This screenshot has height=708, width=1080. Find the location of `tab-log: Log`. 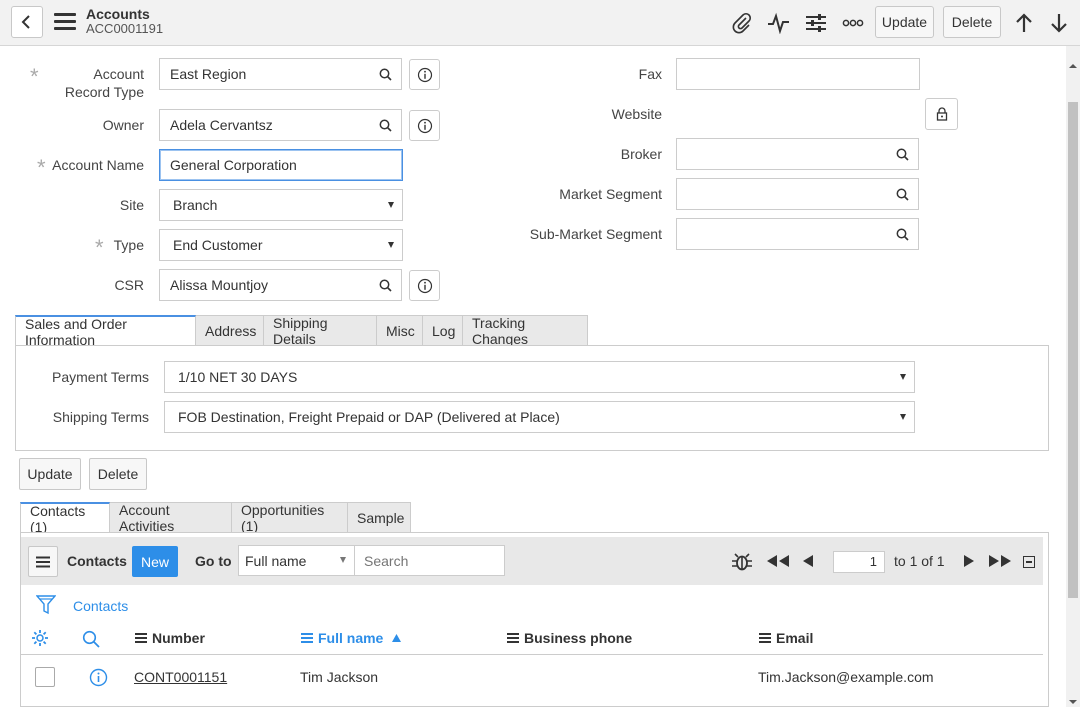

tab-log: Log is located at coordinates (443, 330).